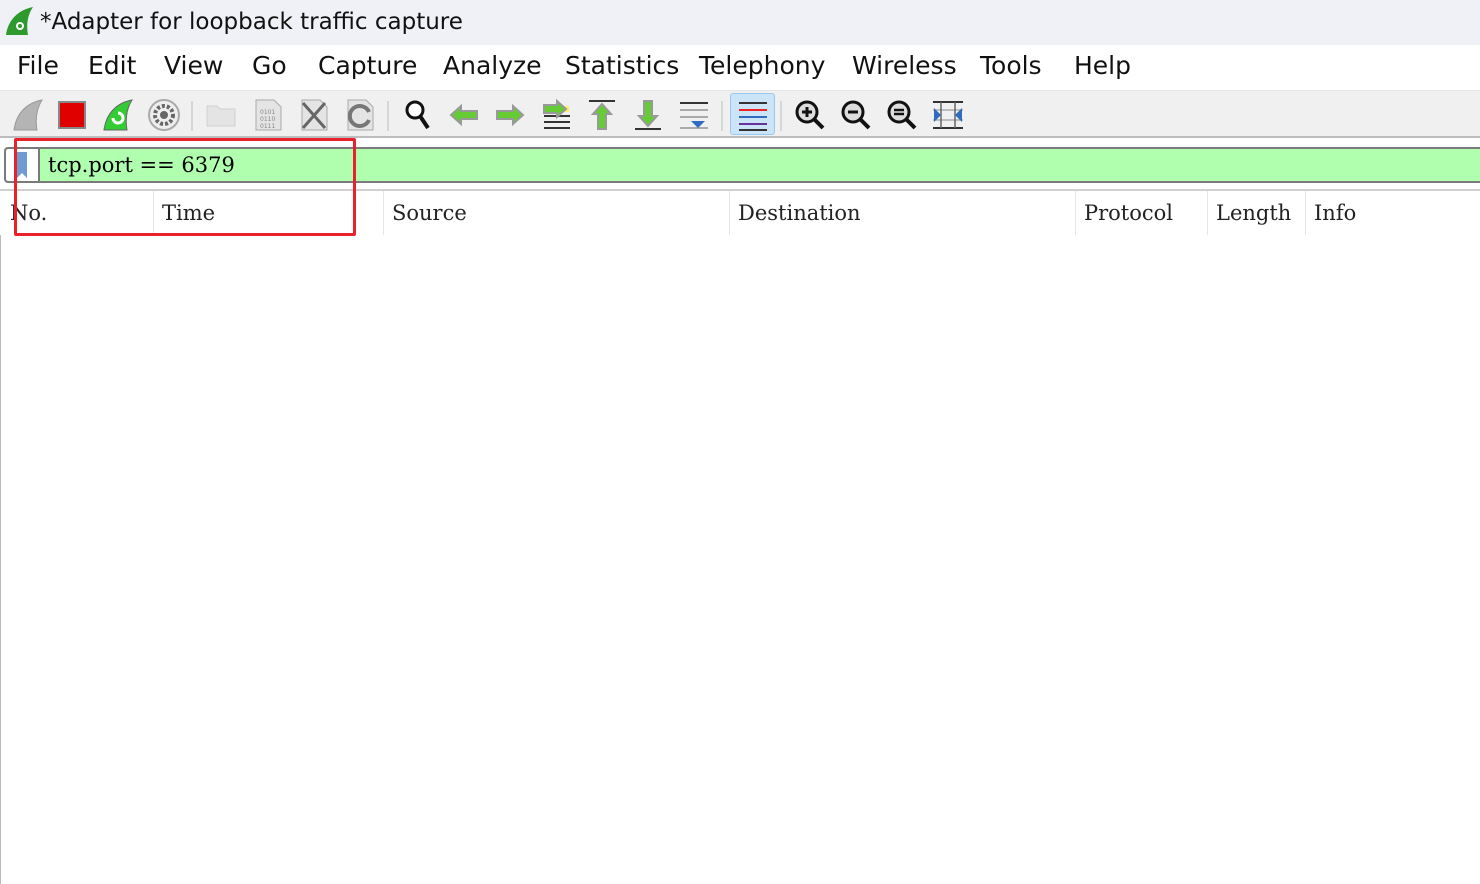 The width and height of the screenshot is (1480, 884). I want to click on folder-icon, so click(221, 116).